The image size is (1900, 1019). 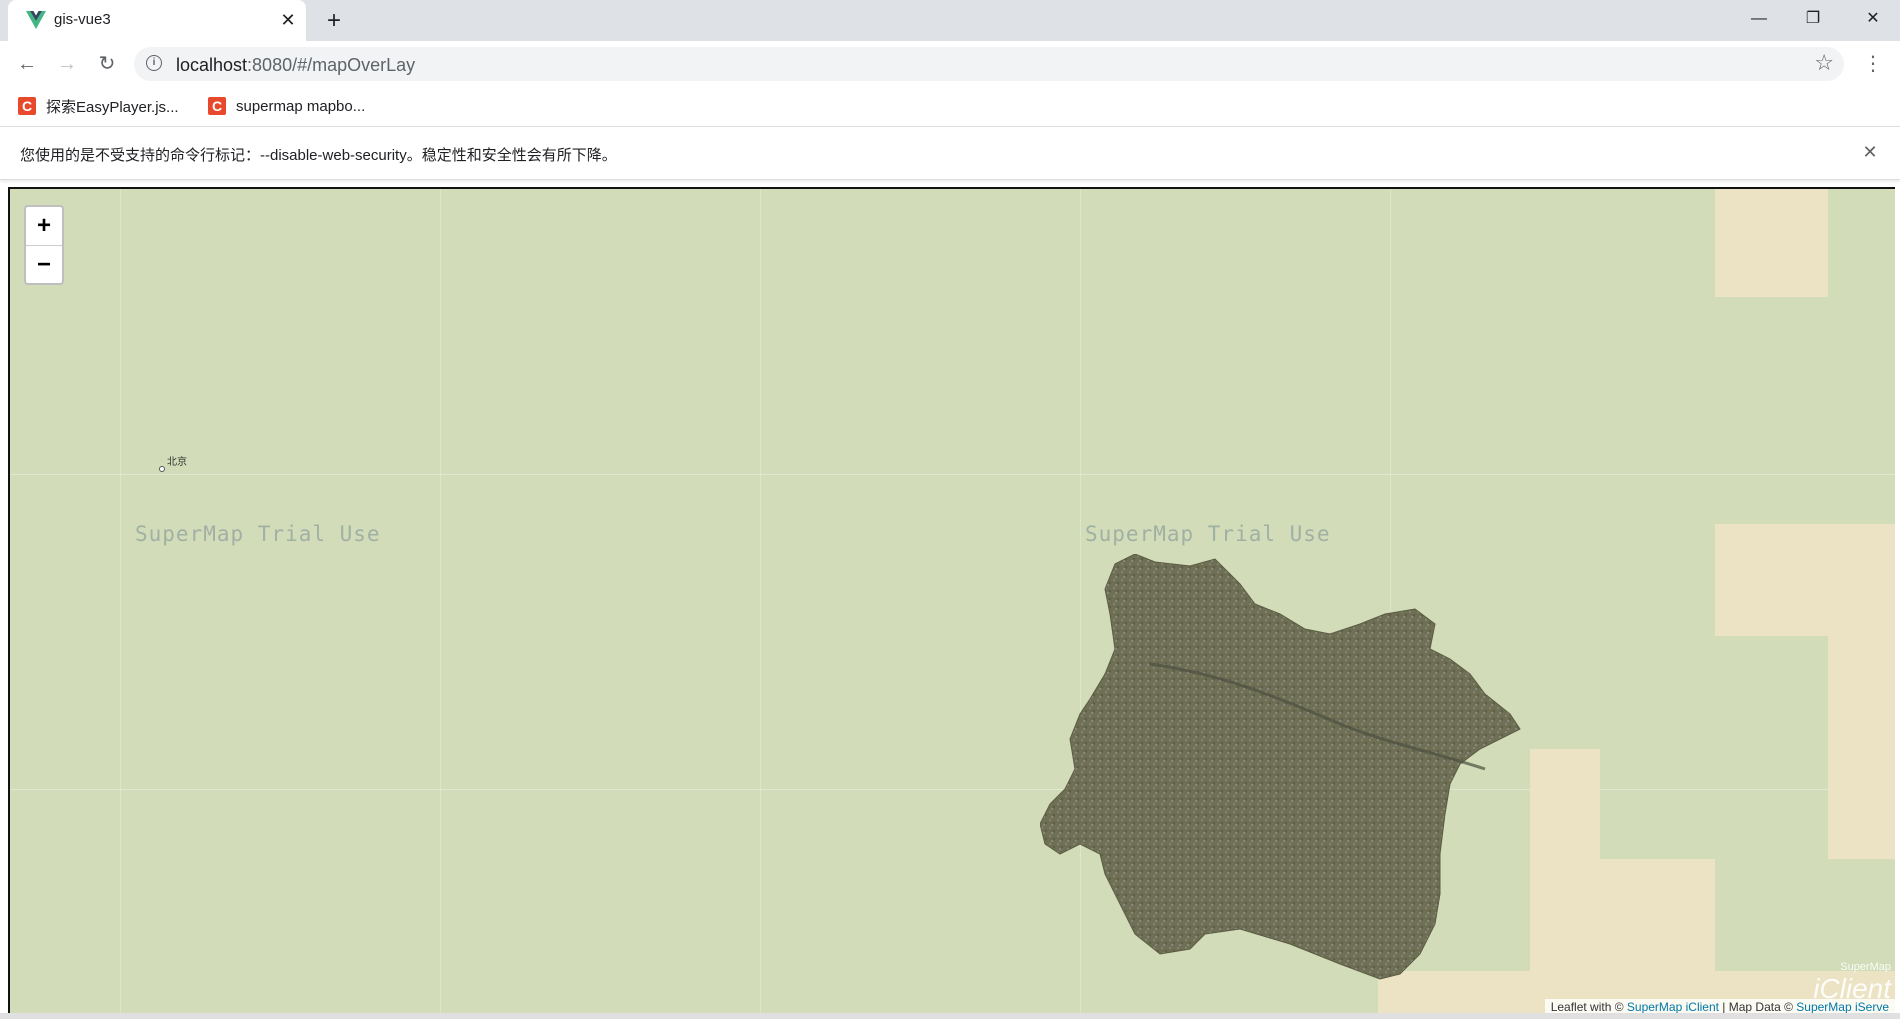 I want to click on back-icon: ←, so click(x=27, y=64).